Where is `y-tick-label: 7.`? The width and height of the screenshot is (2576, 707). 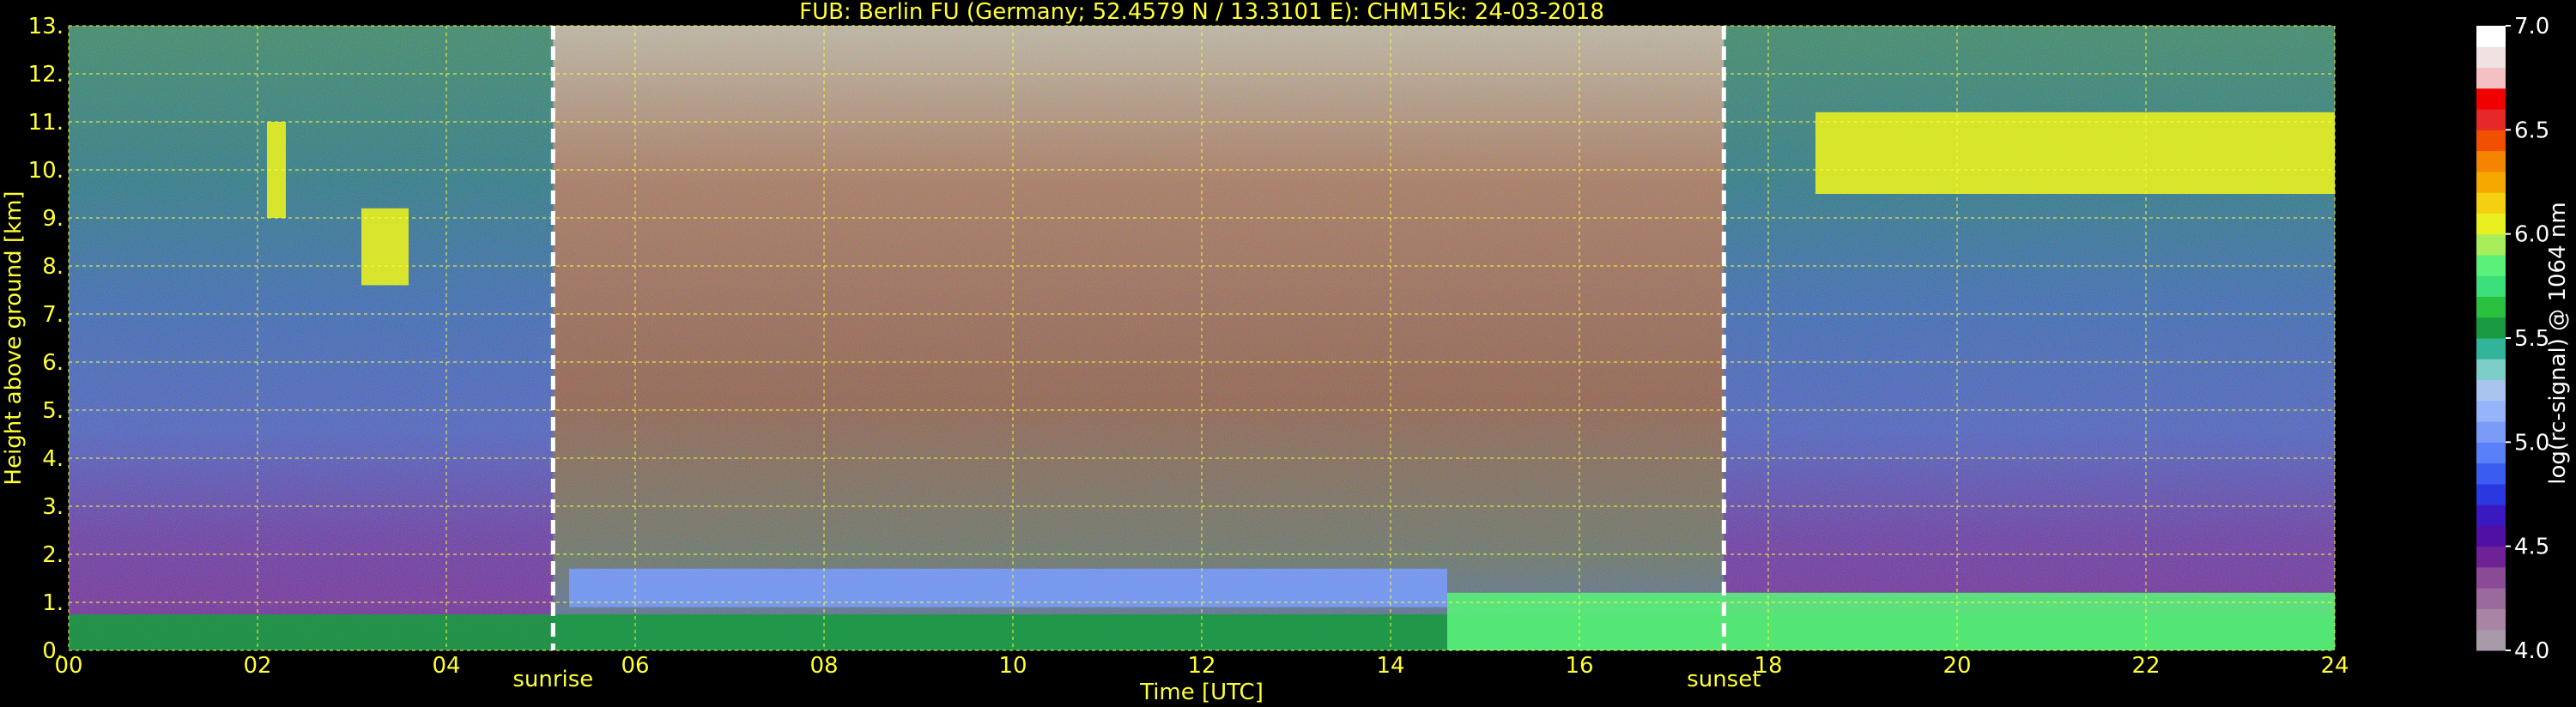
y-tick-label: 7. is located at coordinates (53, 315).